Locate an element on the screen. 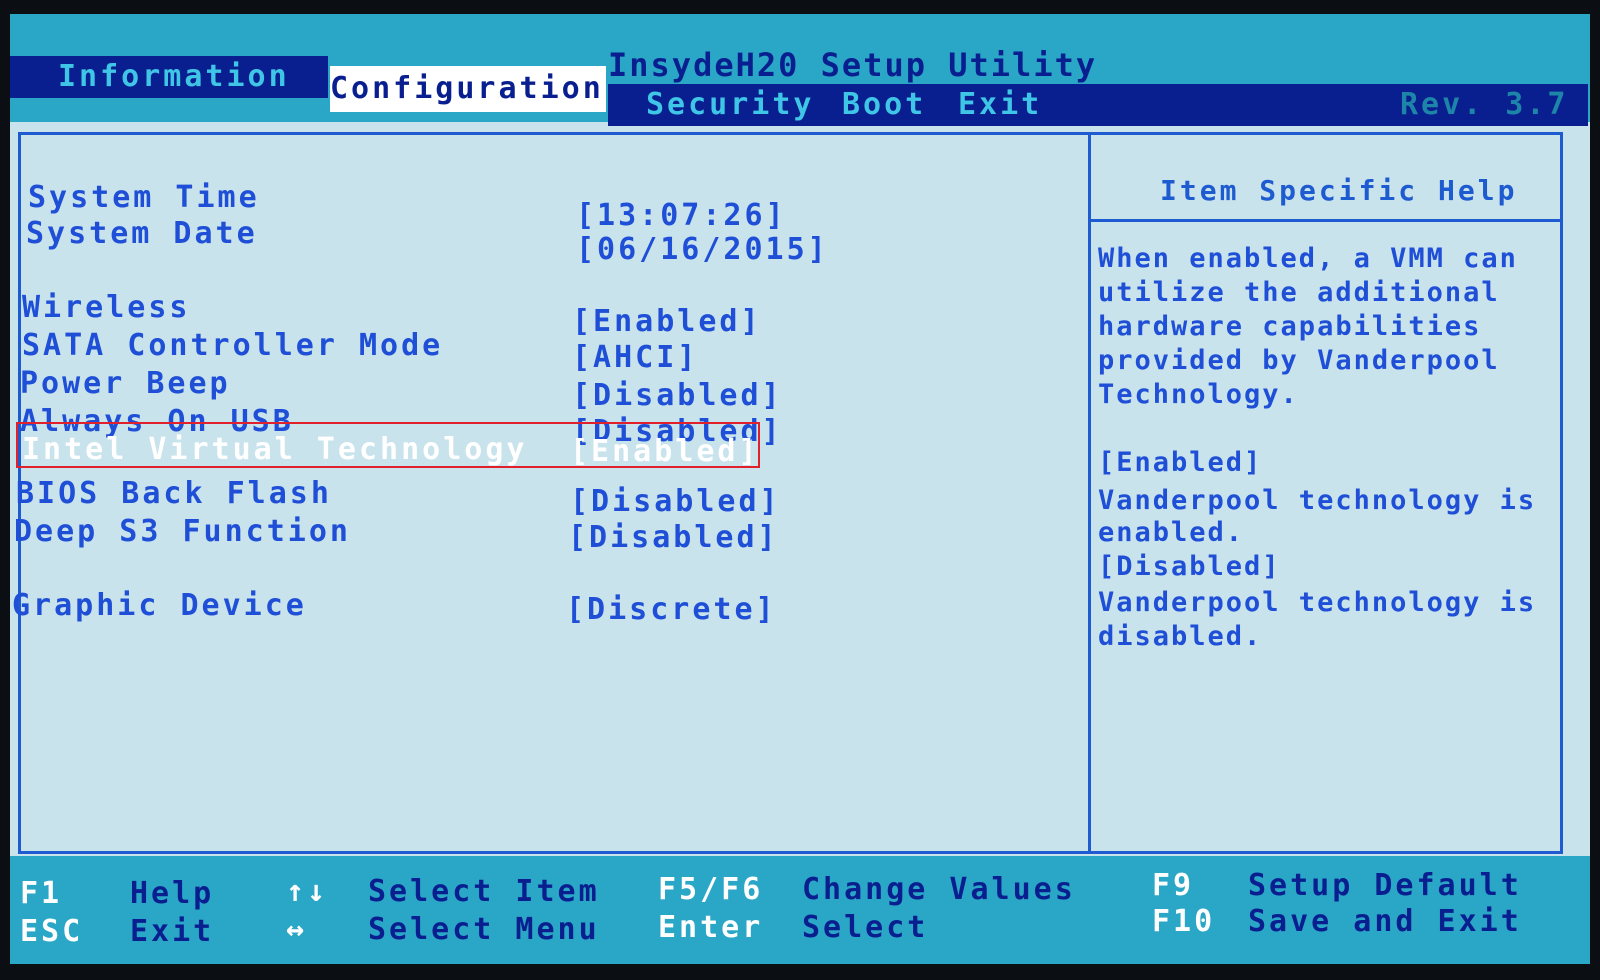 The width and height of the screenshot is (1600, 980). help-line: enabled. is located at coordinates (1171, 532).